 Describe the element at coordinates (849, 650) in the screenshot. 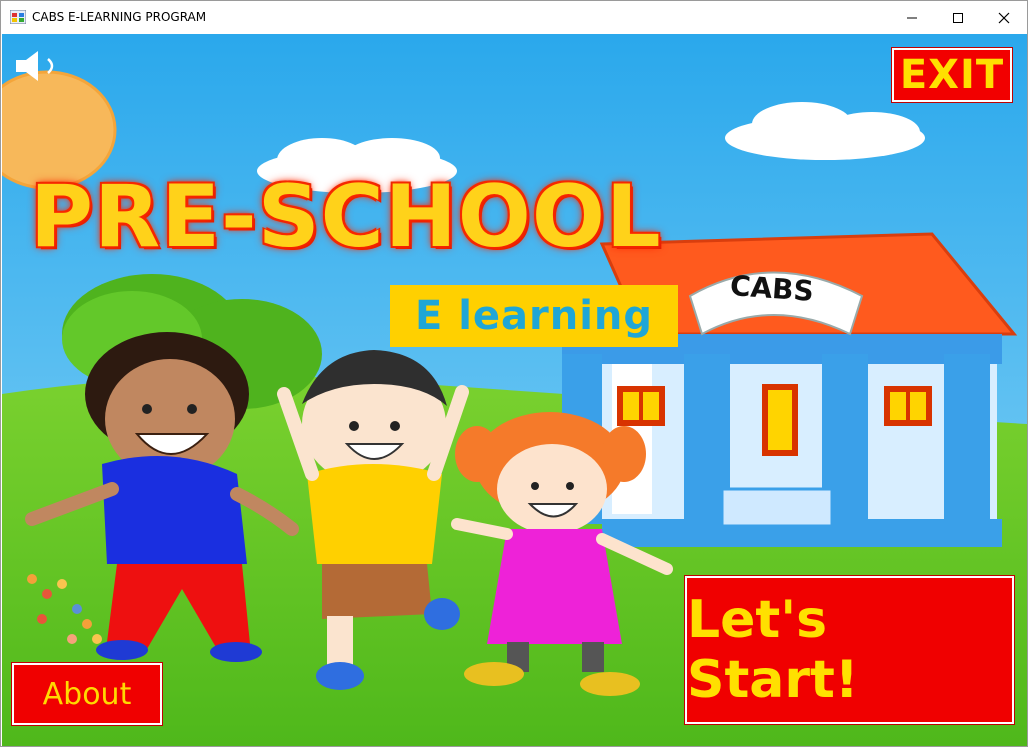

I see `start-button: Let's Start!` at that location.